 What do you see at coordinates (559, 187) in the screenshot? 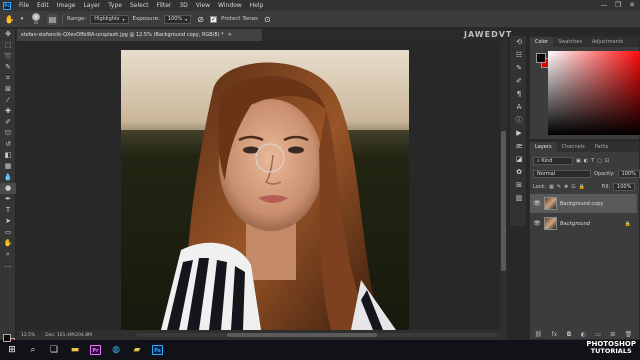
I see `lock-image-icon: ✎` at bounding box center [559, 187].